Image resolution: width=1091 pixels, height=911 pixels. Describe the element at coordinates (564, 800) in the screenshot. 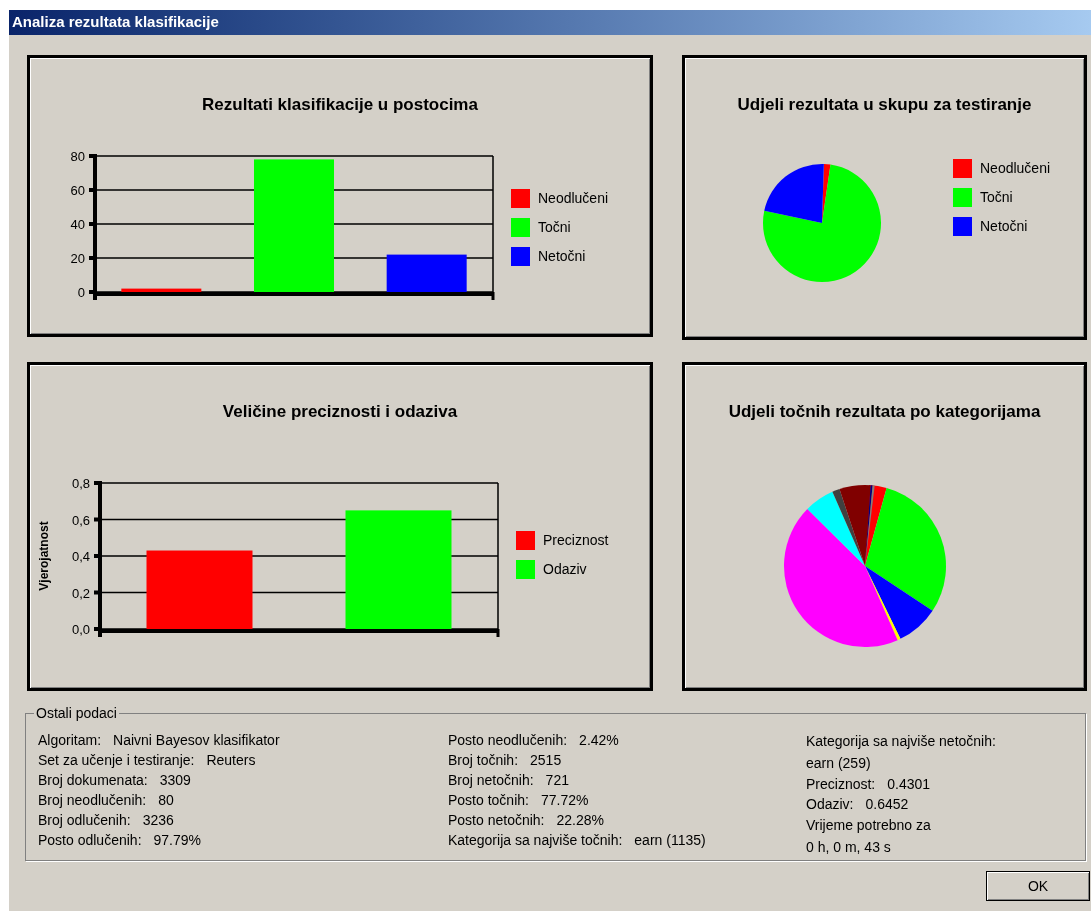

I see `detail-value: 77.72%` at that location.